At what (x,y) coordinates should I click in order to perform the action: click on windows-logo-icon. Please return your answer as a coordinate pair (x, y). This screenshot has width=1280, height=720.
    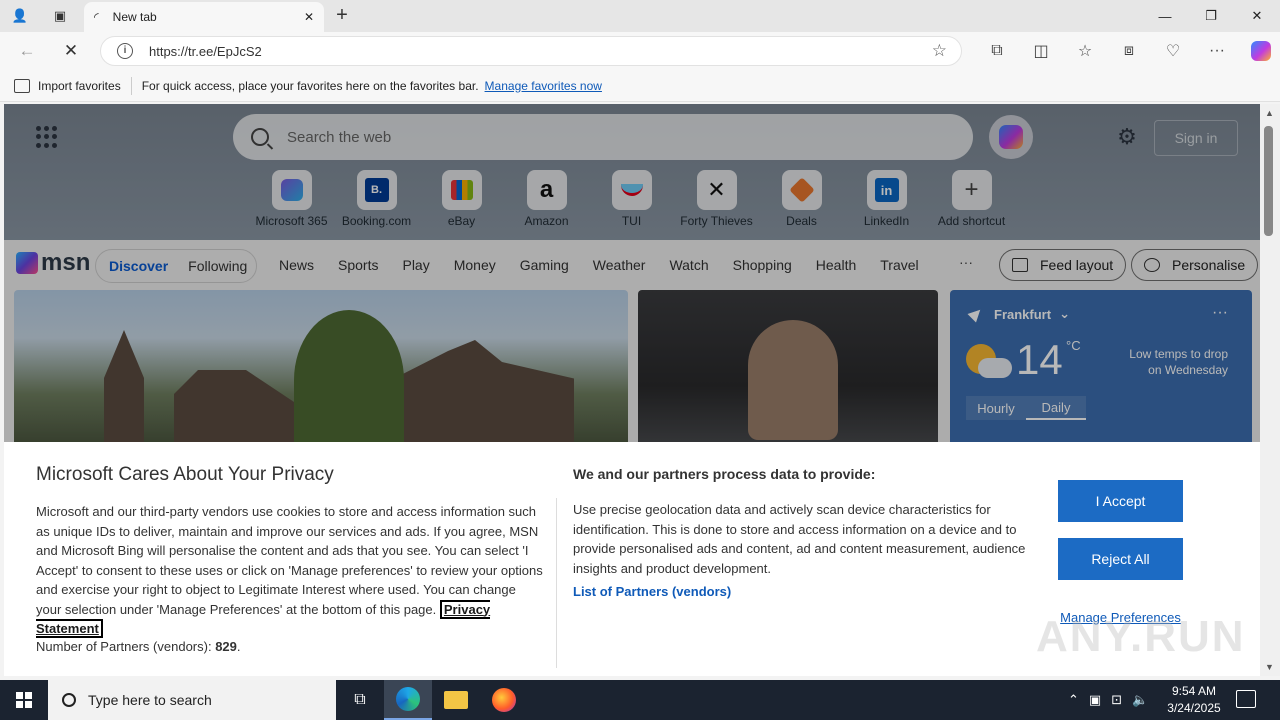
    Looking at the image, I should click on (24, 700).